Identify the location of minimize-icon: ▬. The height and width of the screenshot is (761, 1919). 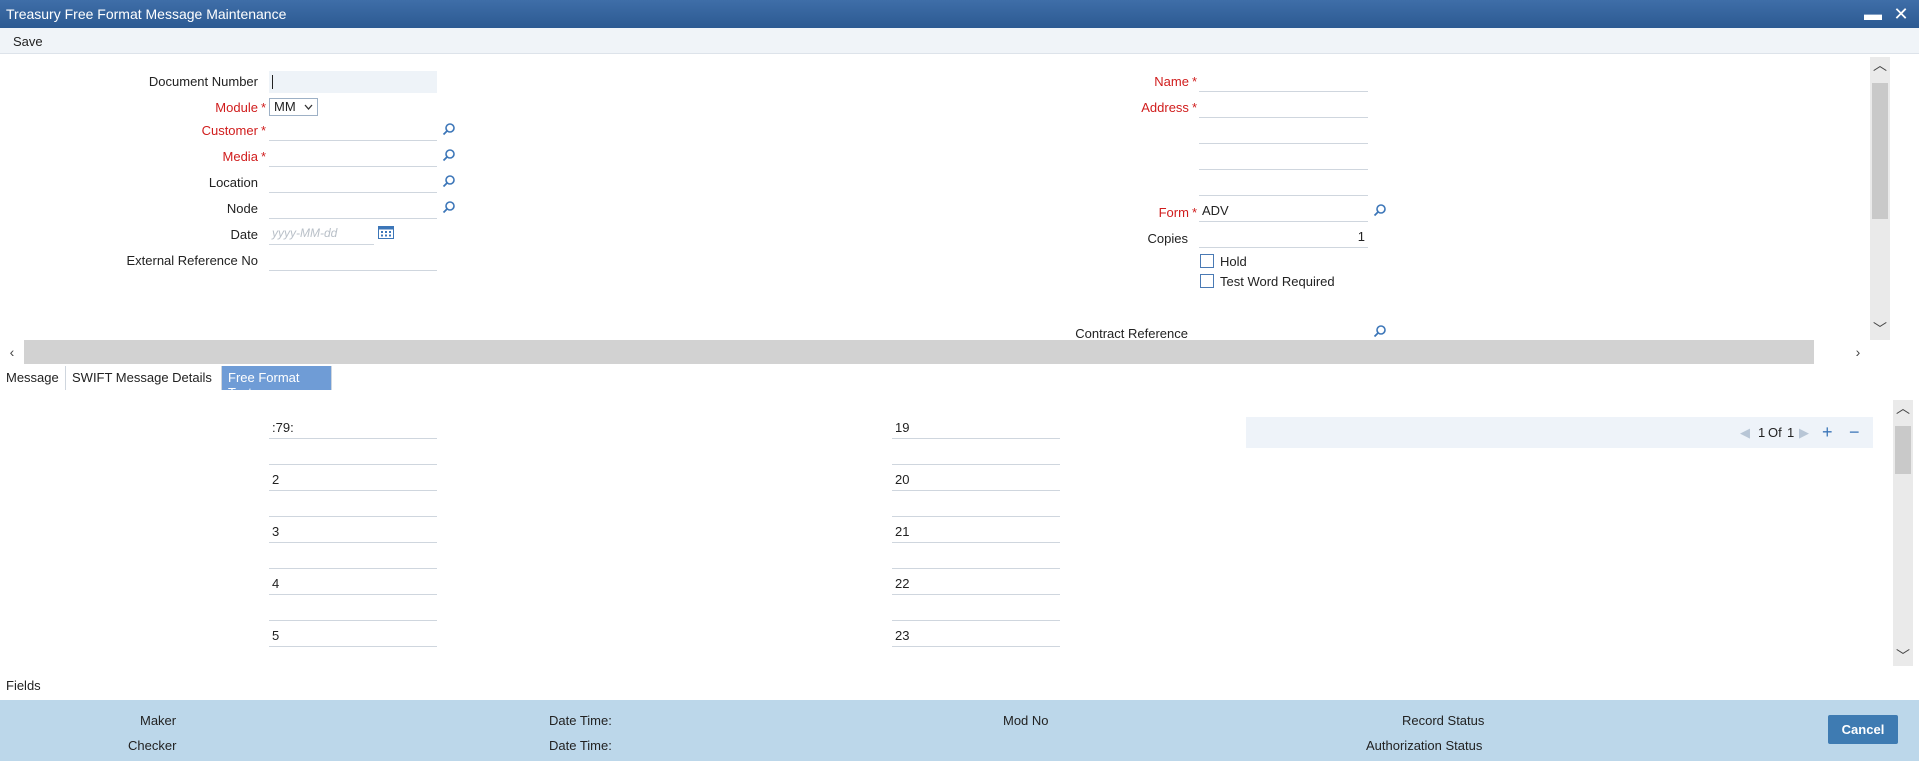
(1873, 14).